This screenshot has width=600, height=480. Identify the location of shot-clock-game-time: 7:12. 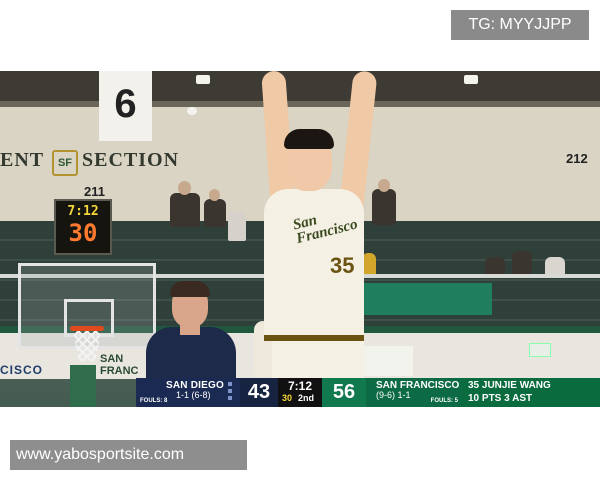
(83, 211).